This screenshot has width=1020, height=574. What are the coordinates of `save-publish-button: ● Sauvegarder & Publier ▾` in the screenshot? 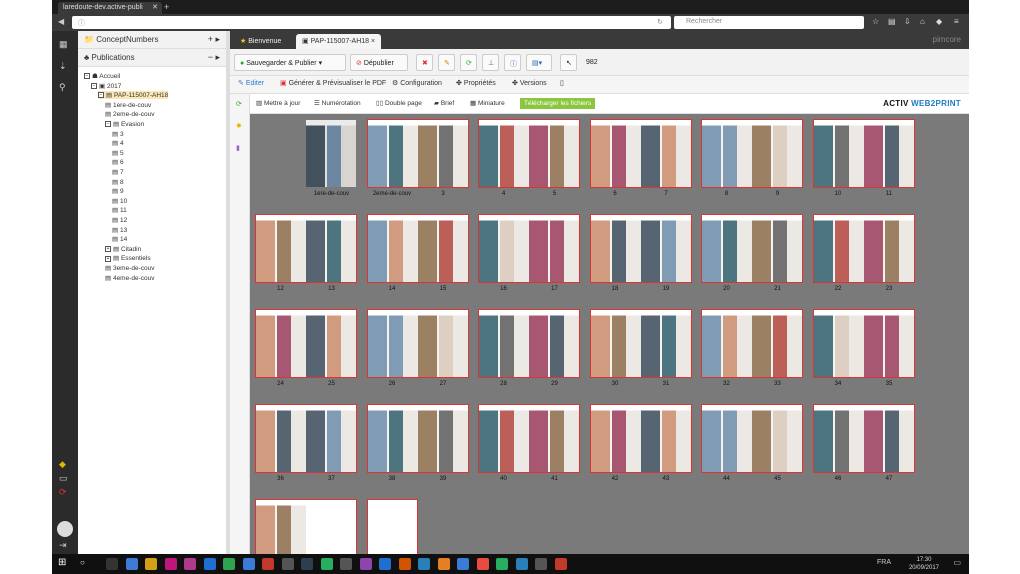 It's located at (290, 62).